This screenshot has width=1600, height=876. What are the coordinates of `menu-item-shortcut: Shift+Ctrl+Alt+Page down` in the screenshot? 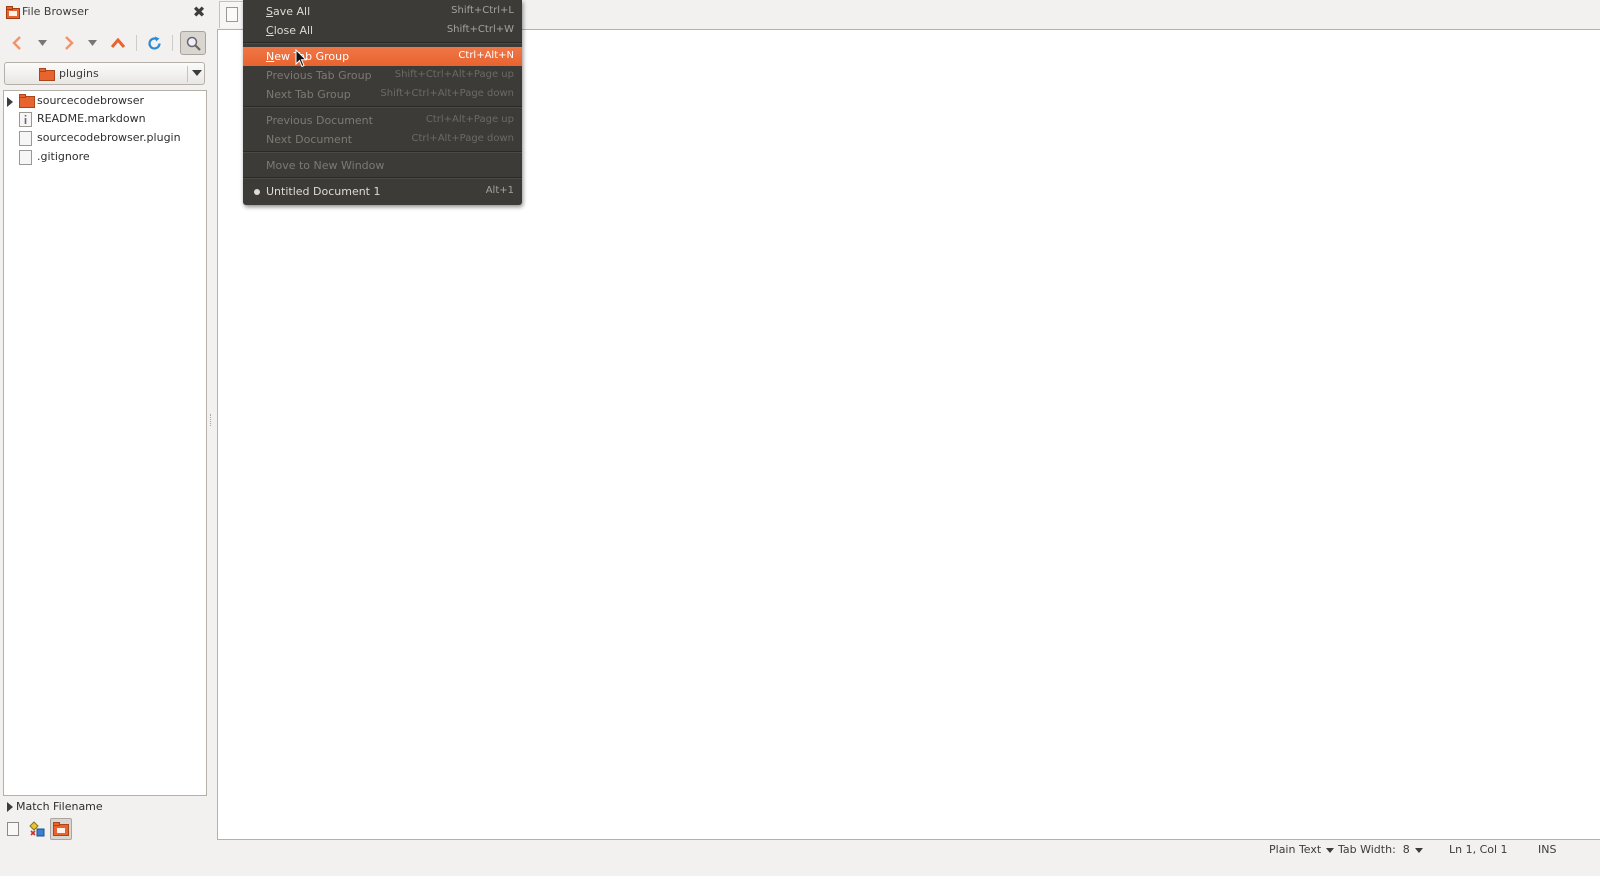 It's located at (447, 93).